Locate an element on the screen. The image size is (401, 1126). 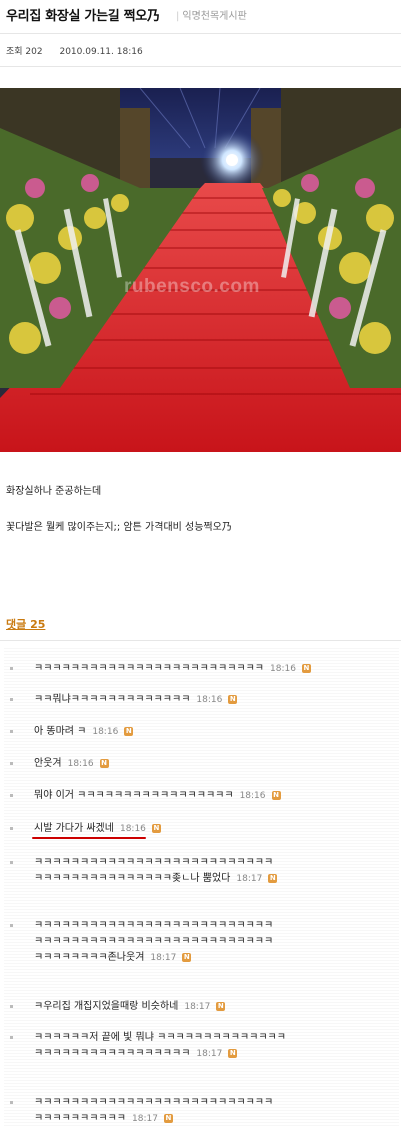
post-date: 2010.09.11. 18:16 is located at coordinates (101, 52).